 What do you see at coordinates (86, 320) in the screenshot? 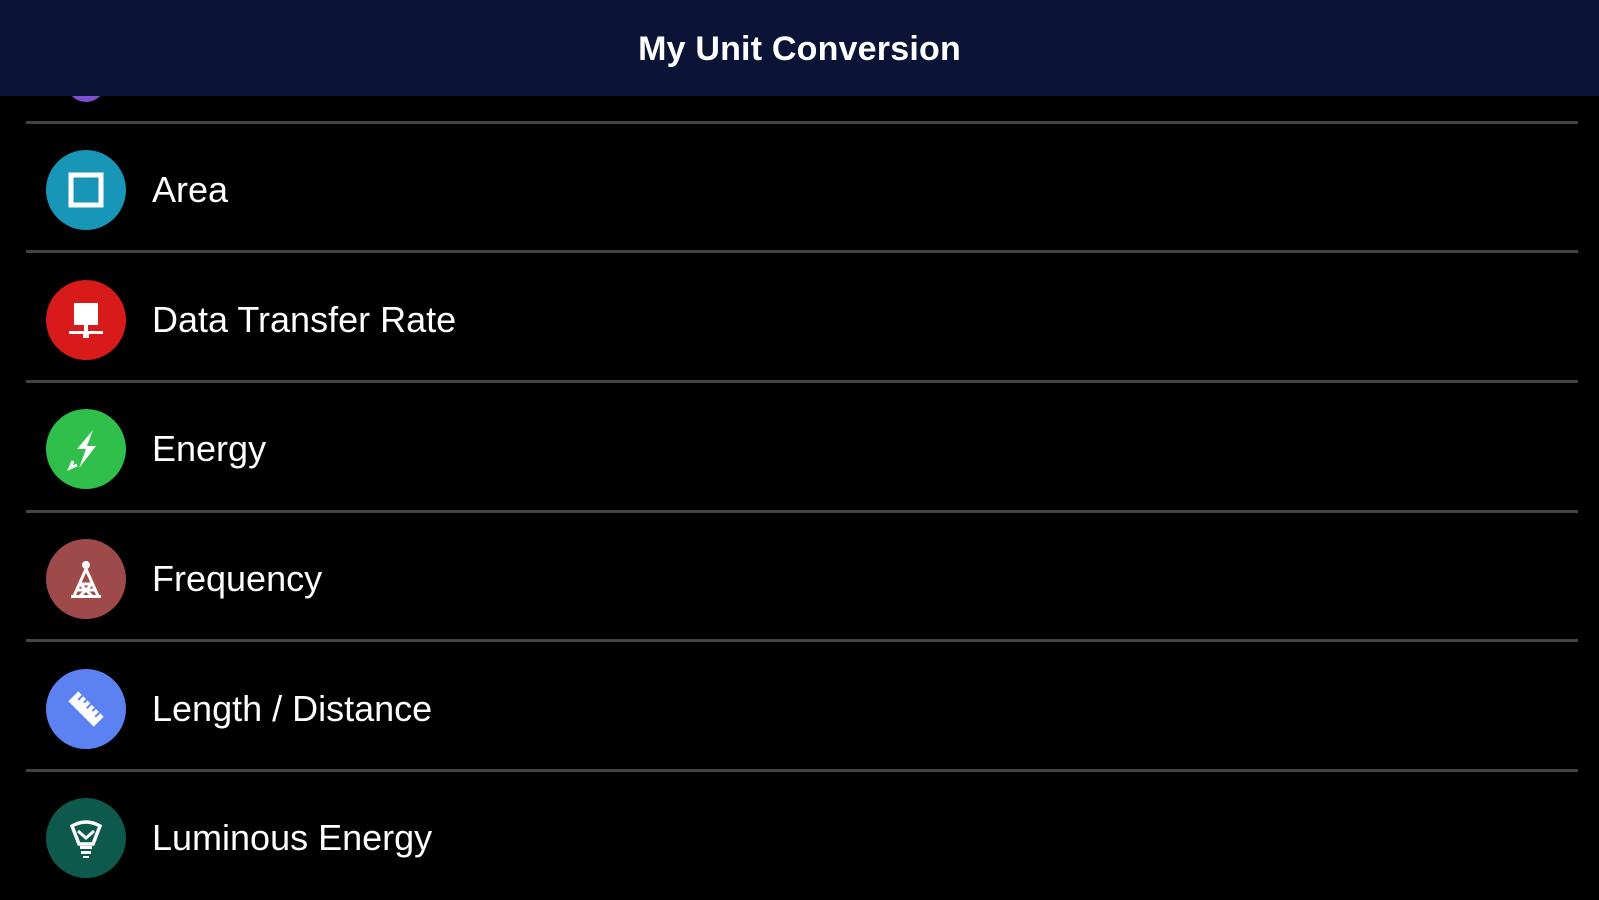
I see `monitor-icon` at bounding box center [86, 320].